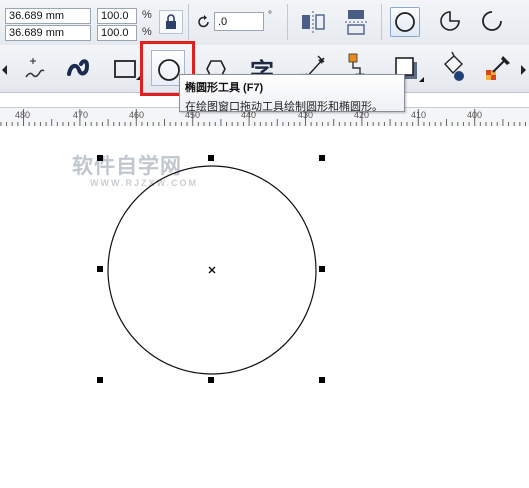 Image resolution: width=529 pixels, height=488 pixels. I want to click on pie-mode-icon, so click(450, 21).